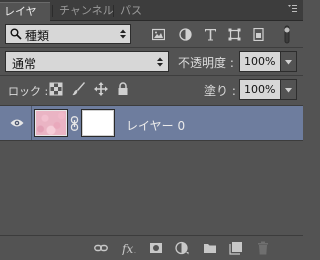 This screenshot has width=320, height=260. I want to click on tab-paths: パス, so click(131, 11).